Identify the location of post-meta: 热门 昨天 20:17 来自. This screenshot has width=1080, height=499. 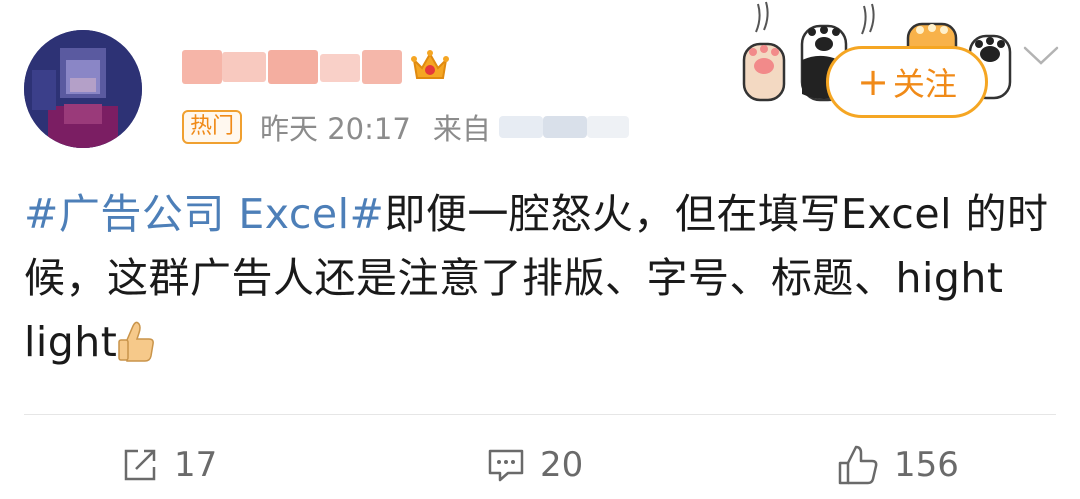
(405, 127).